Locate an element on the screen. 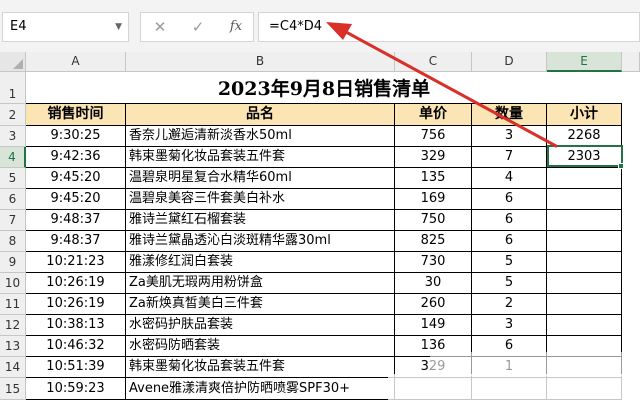 Image resolution: width=640 pixels, height=407 pixels. annotation-arrow is located at coordinates (442, 85).